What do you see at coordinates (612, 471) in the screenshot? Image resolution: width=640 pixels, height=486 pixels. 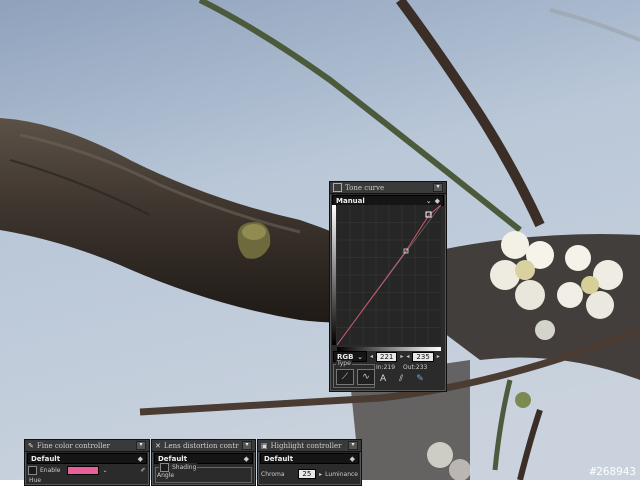 I see `image-id-label: #268943` at bounding box center [612, 471].